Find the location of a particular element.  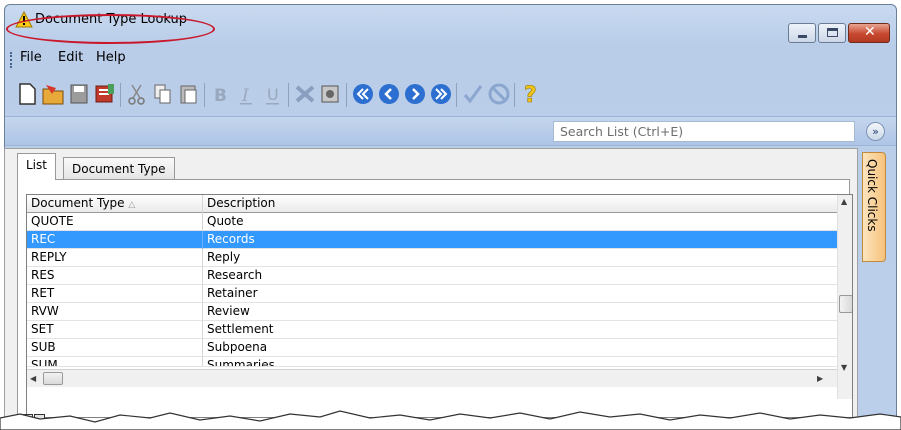

menu-edit: Edit is located at coordinates (70, 57).